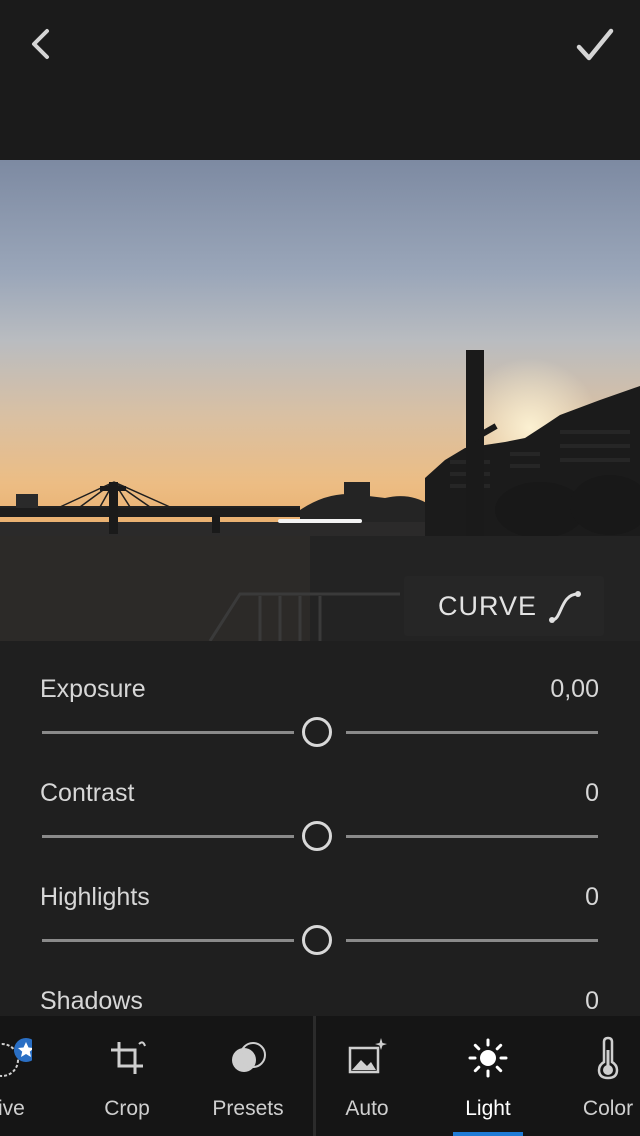  What do you see at coordinates (488, 1058) in the screenshot?
I see `light-icon` at bounding box center [488, 1058].